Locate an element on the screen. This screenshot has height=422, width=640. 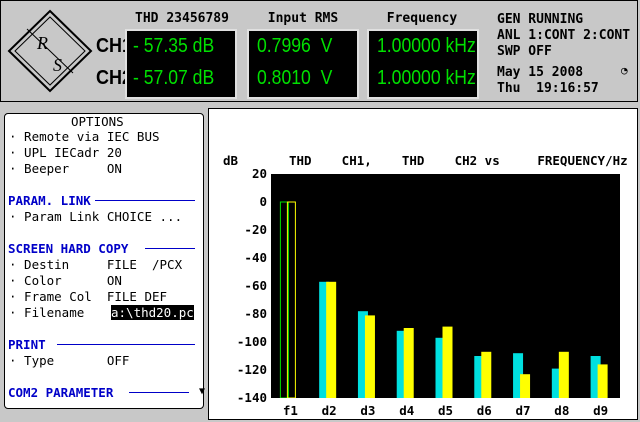
graph-title: THD CH1, THD CH2 vs FREQUENCY/Hz is located at coordinates (458, 160).